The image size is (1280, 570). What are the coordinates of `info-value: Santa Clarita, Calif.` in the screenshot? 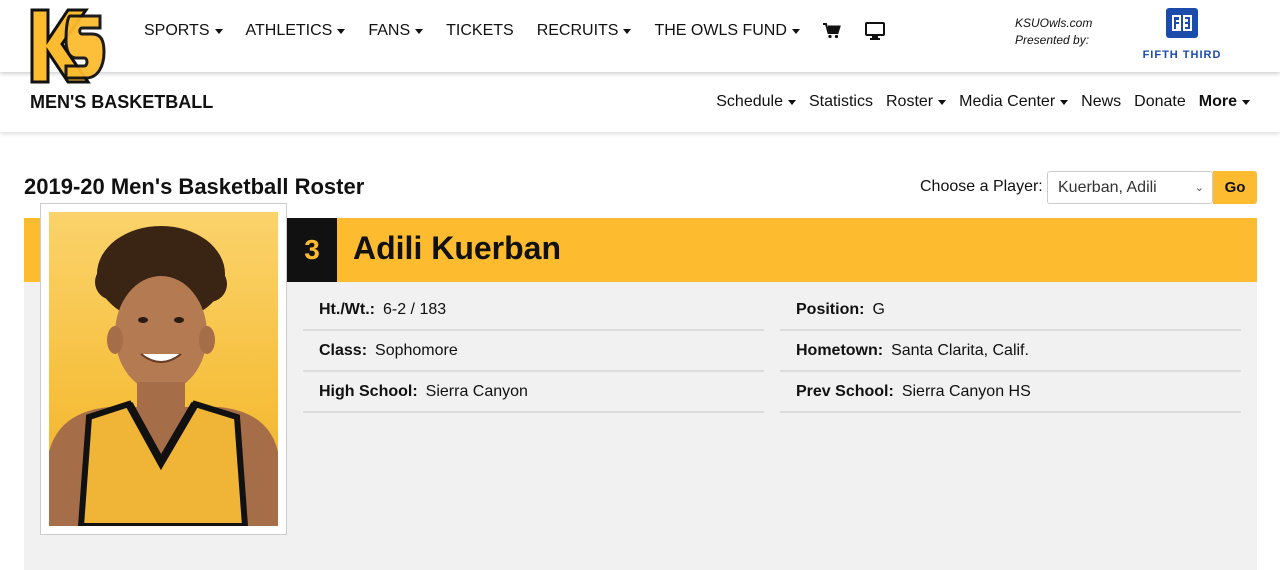 It's located at (960, 350).